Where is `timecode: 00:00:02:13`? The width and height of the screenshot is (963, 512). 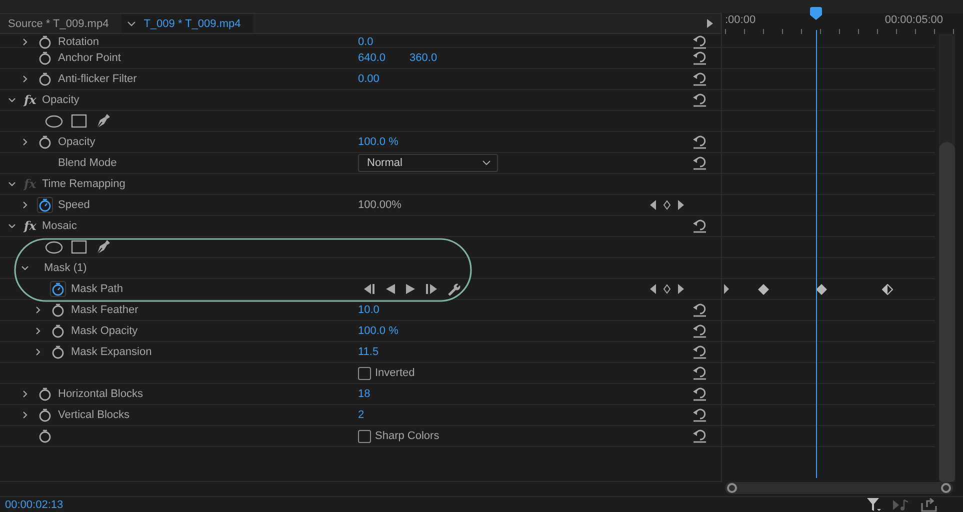
timecode: 00:00:02:13 is located at coordinates (34, 504).